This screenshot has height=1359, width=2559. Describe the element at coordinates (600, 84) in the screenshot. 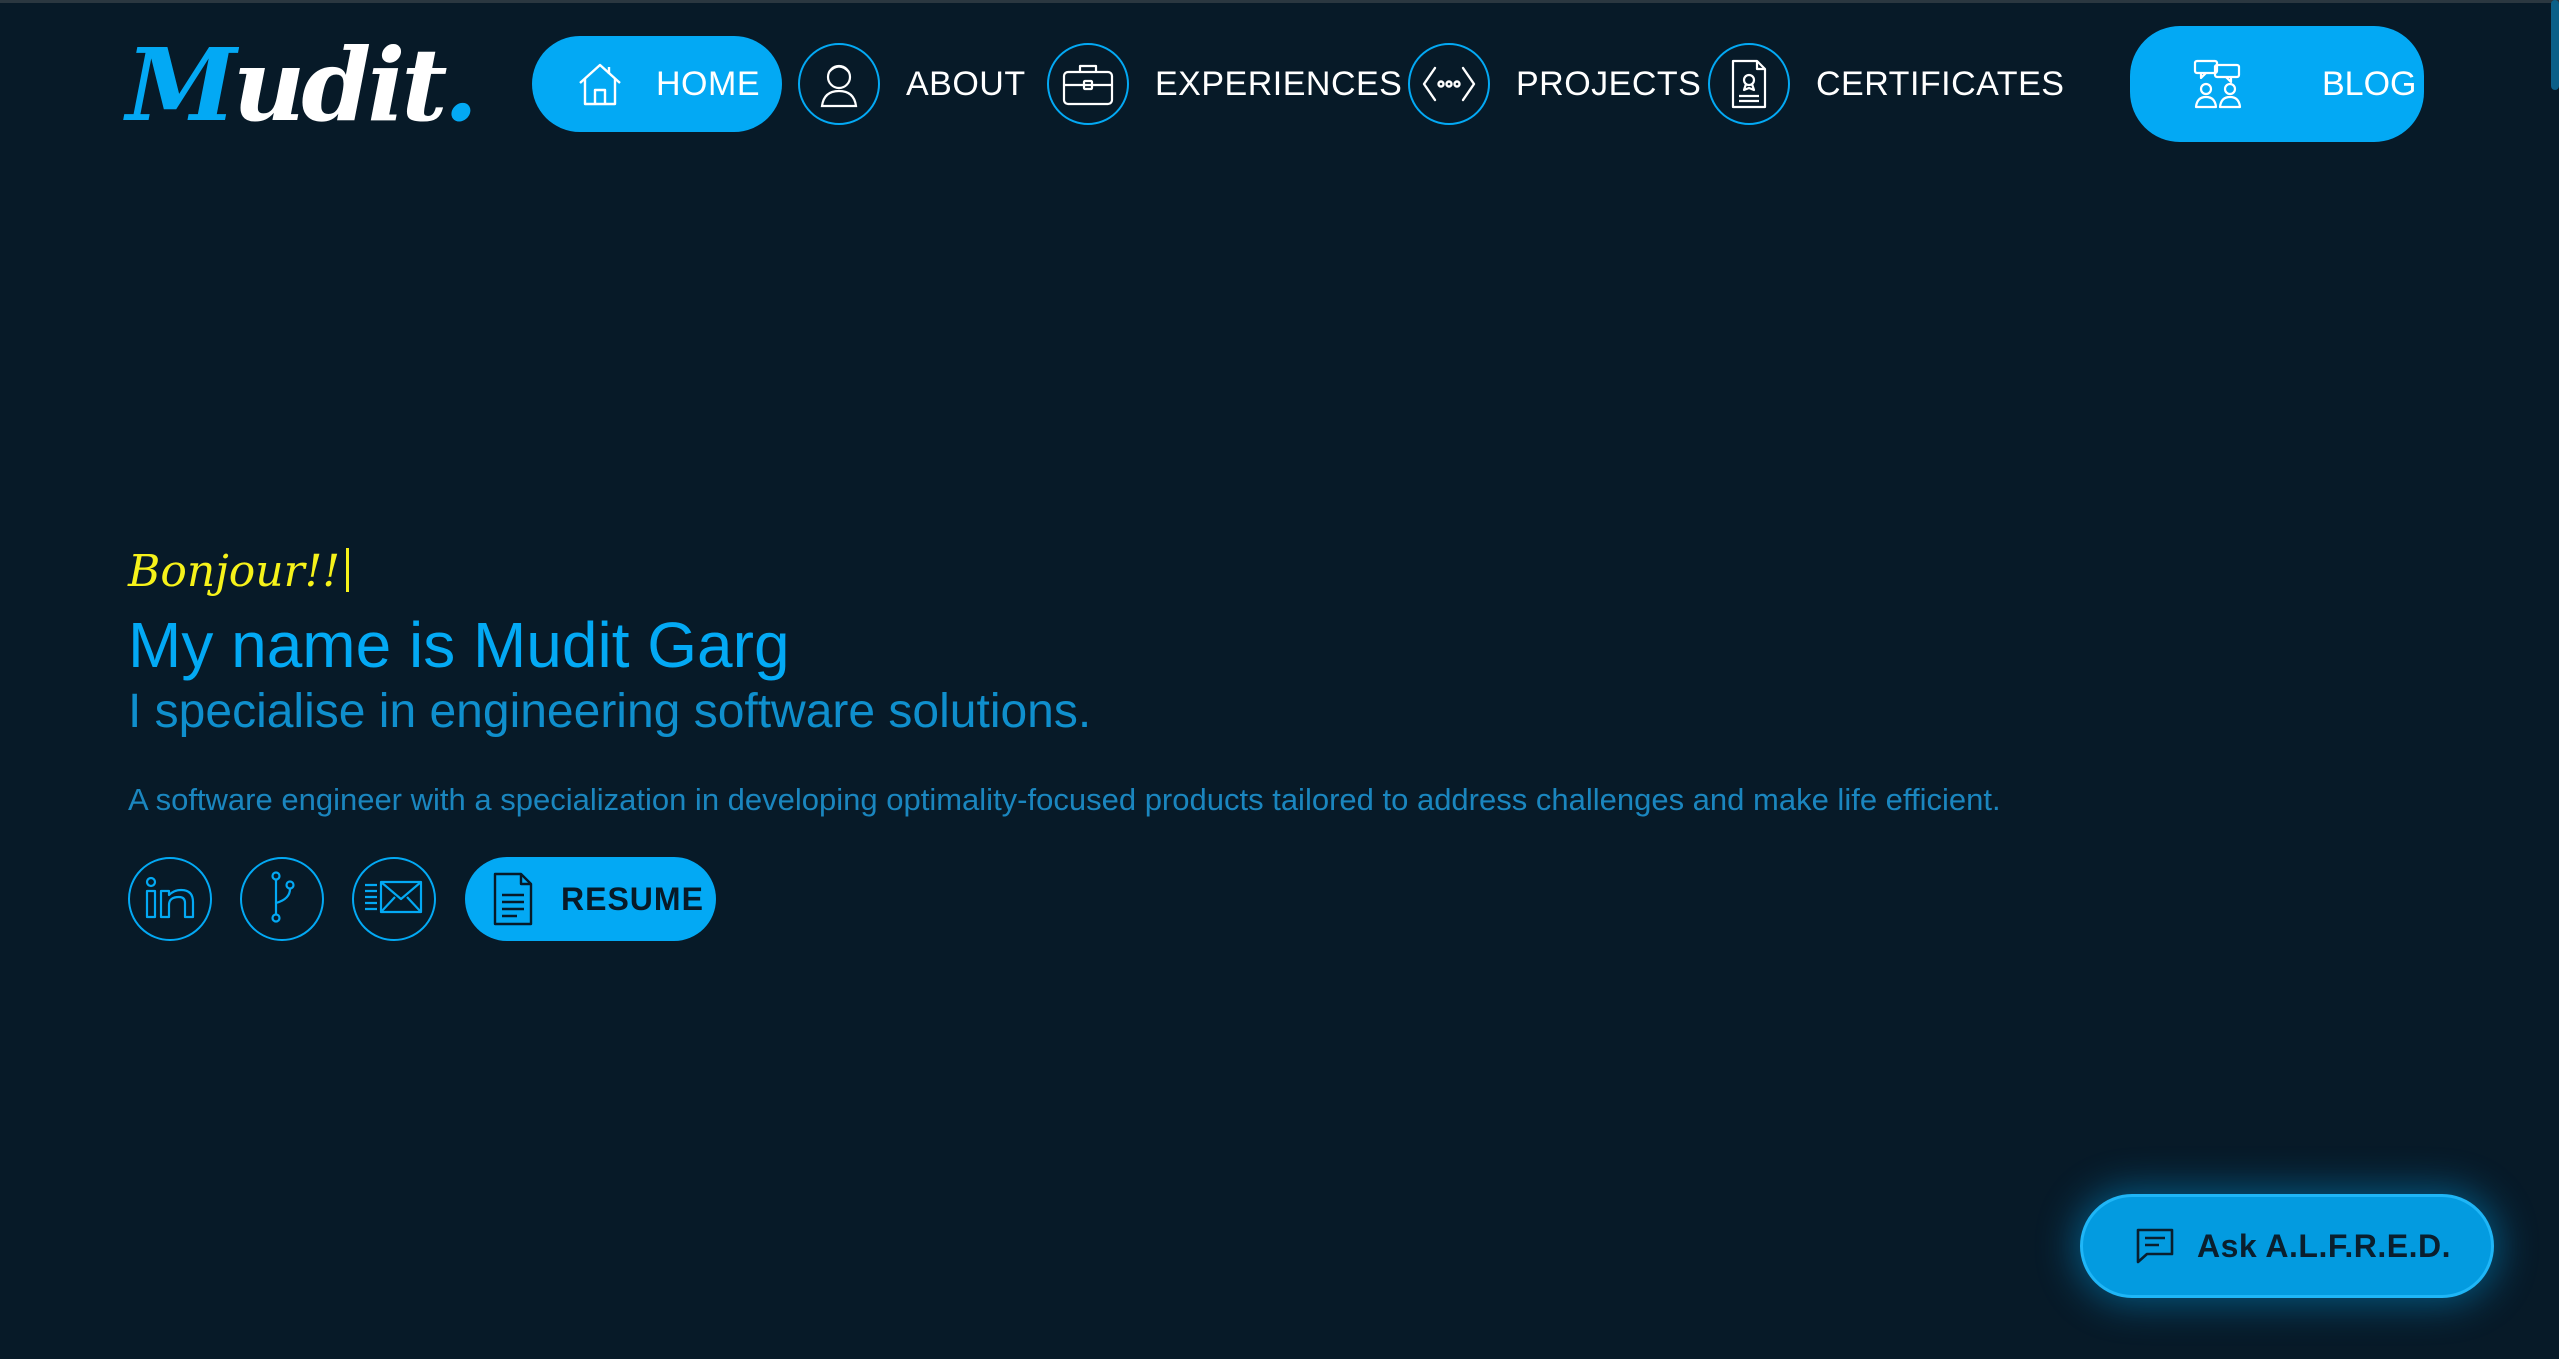

I see `home-icon` at that location.